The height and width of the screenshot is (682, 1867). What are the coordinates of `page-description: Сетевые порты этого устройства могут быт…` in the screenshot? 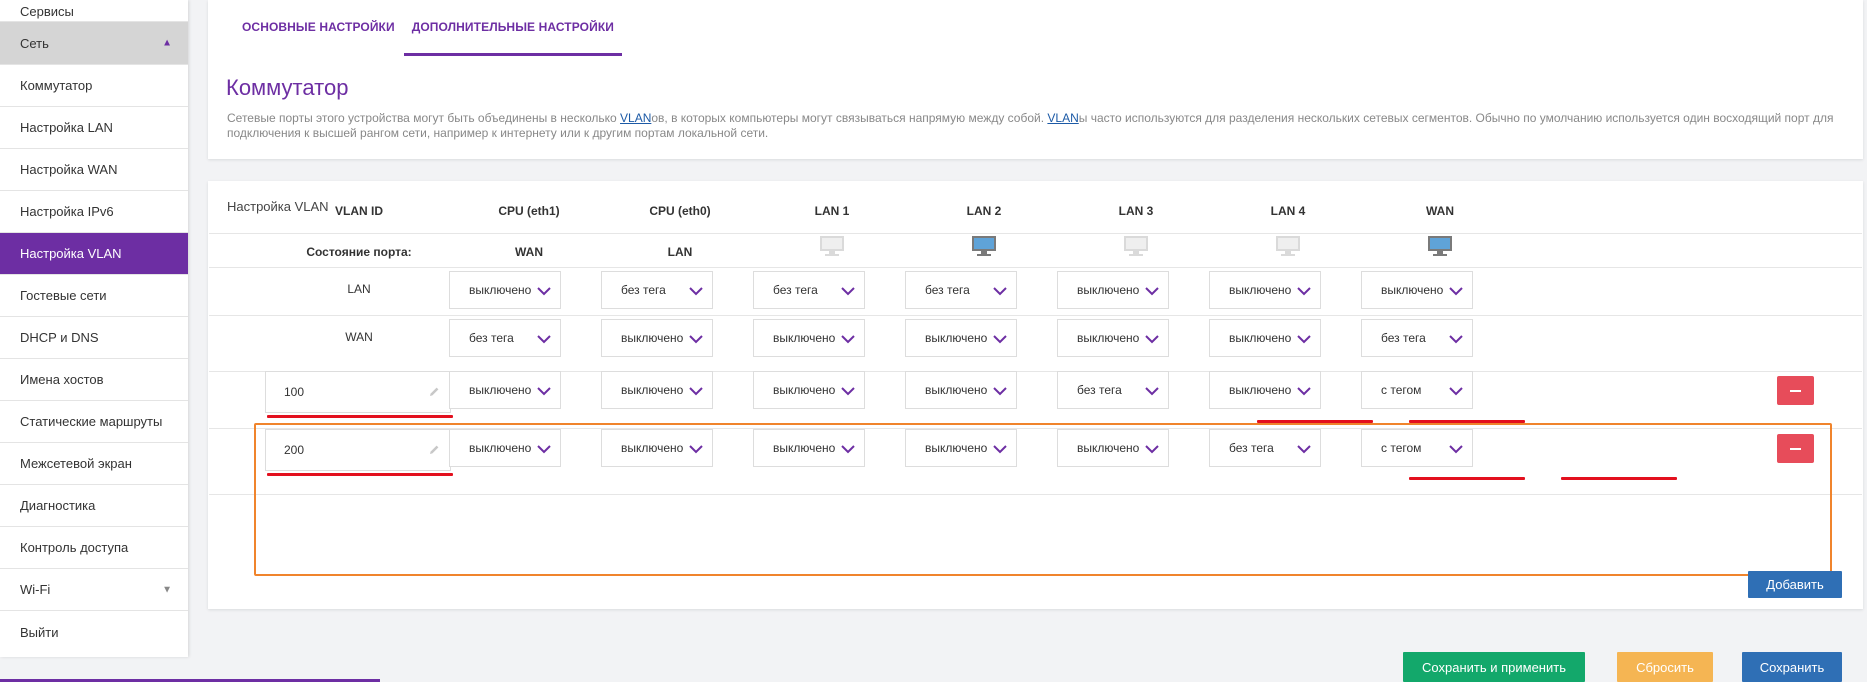 It's located at (1042, 126).